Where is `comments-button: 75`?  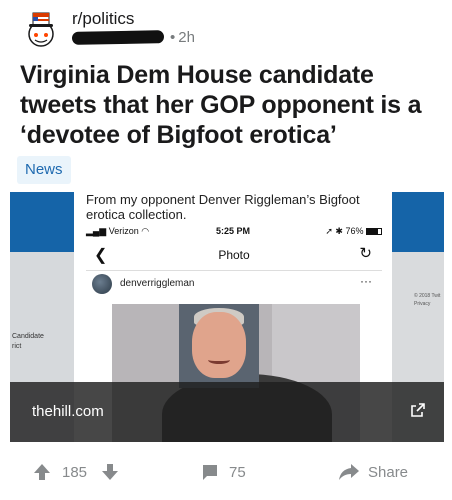
comments-button: 75 is located at coordinates (223, 472).